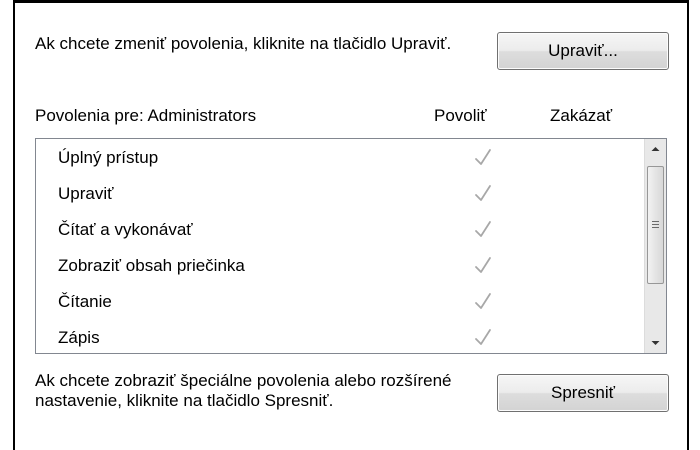 This screenshot has width=700, height=450. What do you see at coordinates (655, 343) in the screenshot?
I see `scroll-down-arrow-icon` at bounding box center [655, 343].